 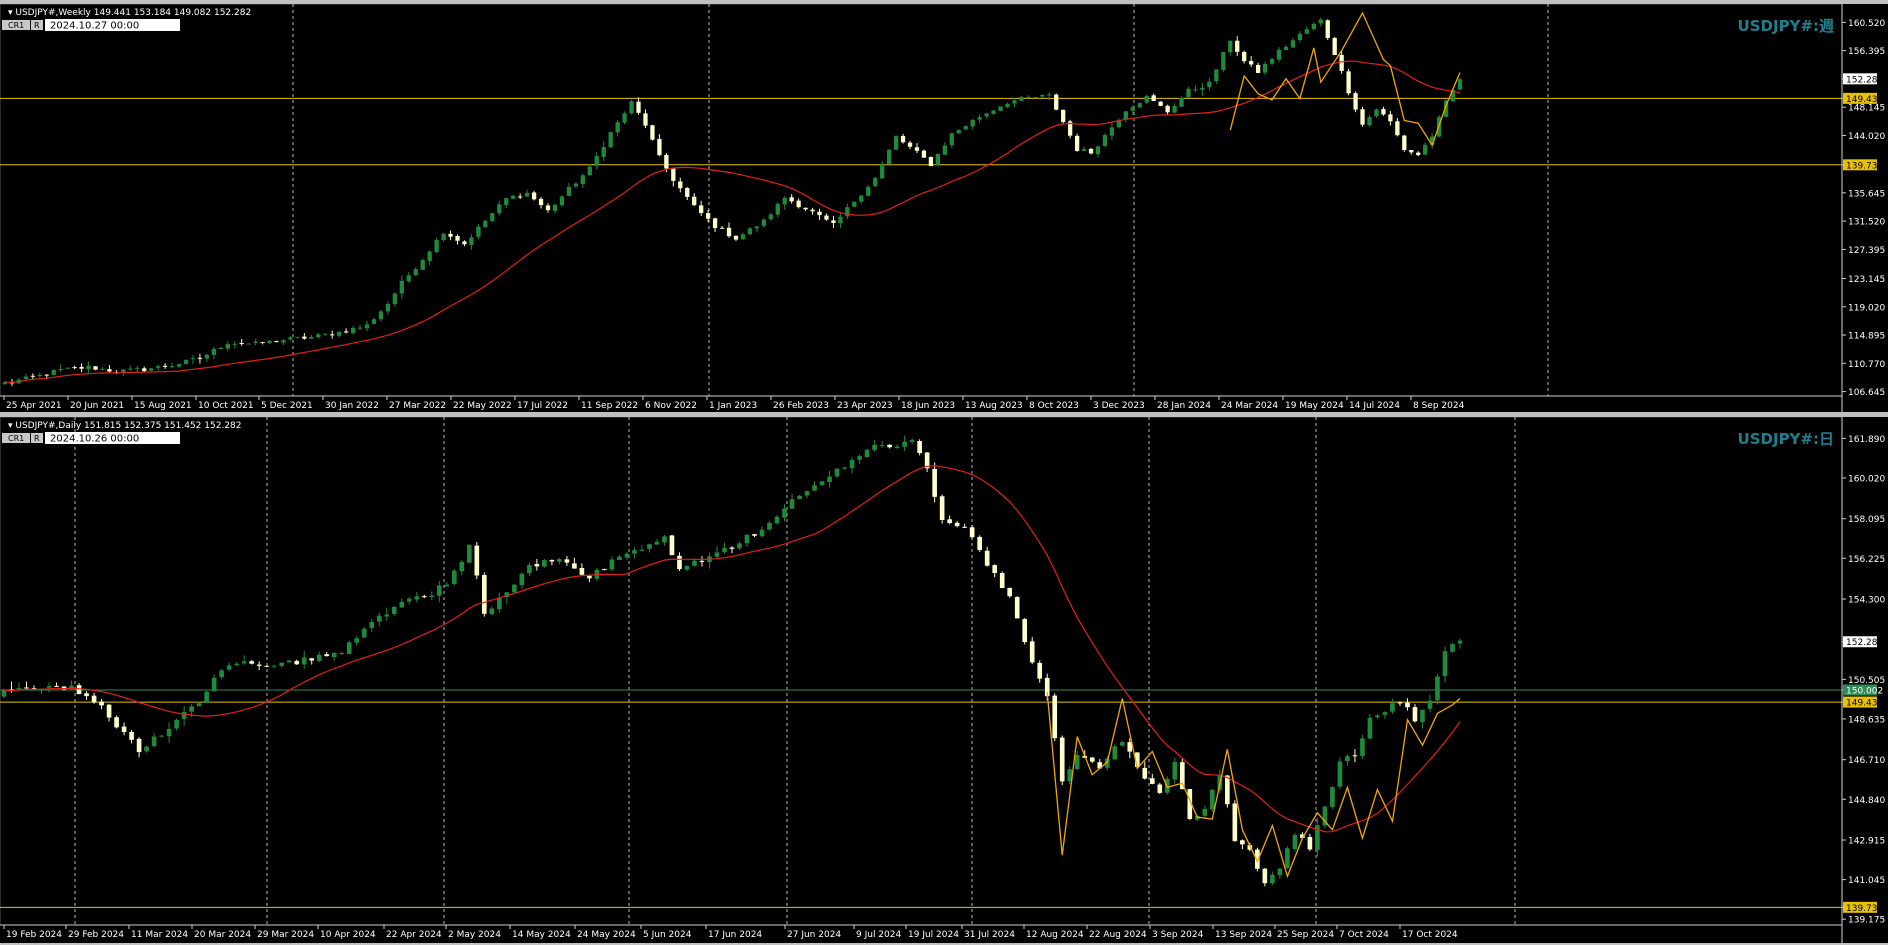 What do you see at coordinates (1866, 601) in the screenshot?
I see `y-tick-label: 154.300` at bounding box center [1866, 601].